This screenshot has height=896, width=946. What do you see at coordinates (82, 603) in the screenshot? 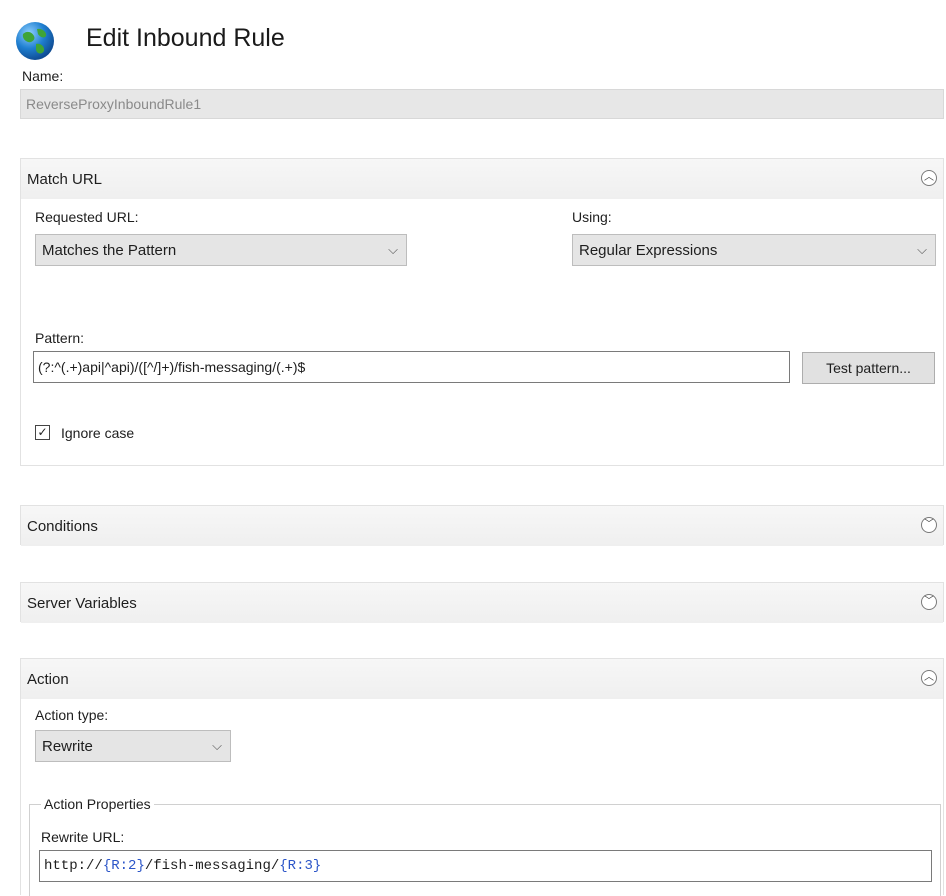
I see `server-variables-title: Server Variables` at bounding box center [82, 603].